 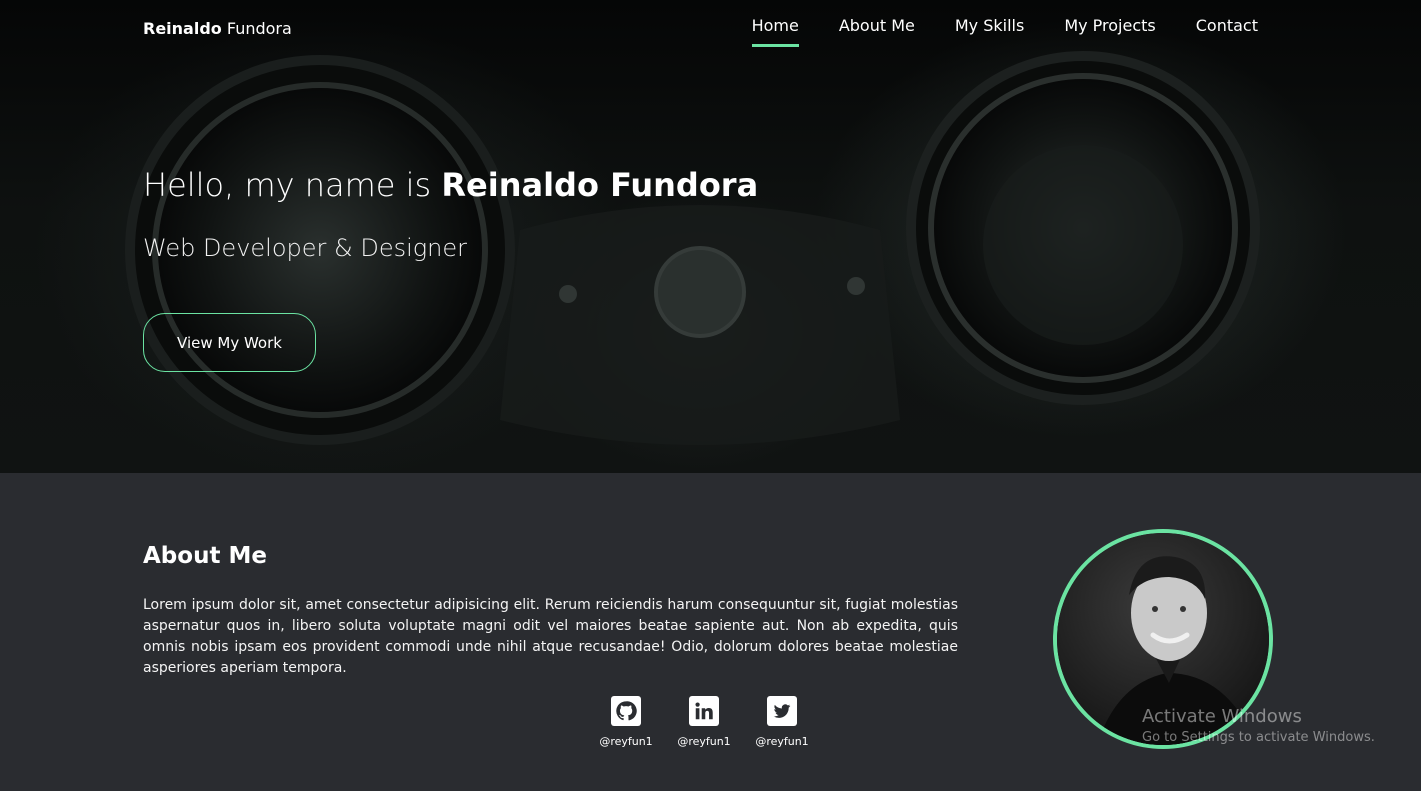 I want to click on brand-last-name: Fundora, so click(x=259, y=28).